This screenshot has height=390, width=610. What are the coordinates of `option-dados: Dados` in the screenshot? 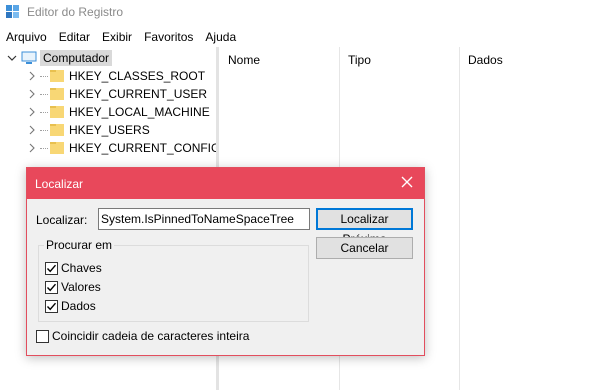 It's located at (70, 306).